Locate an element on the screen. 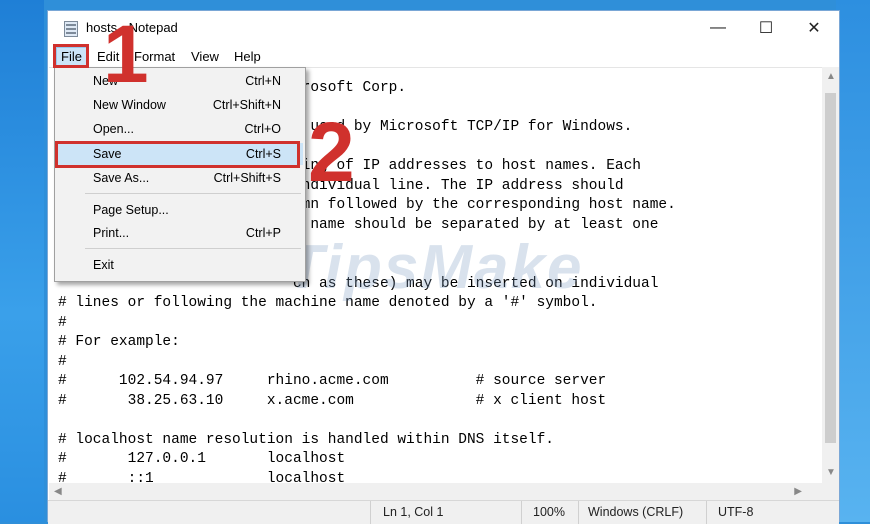  vertical-scrollbar: ▲ ▼ is located at coordinates (830, 275).